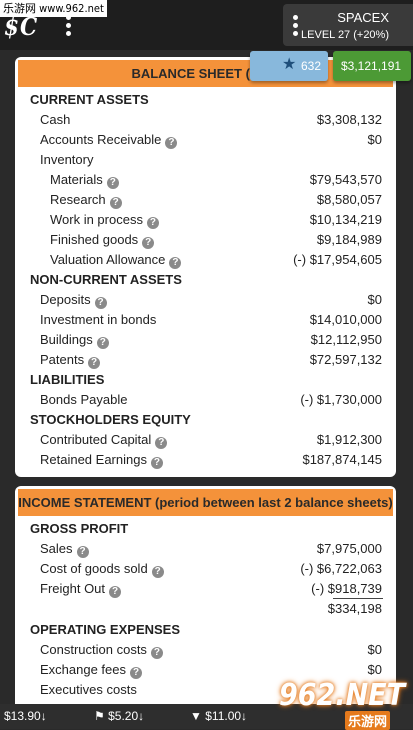 Image resolution: width=413 pixels, height=730 pixels. Describe the element at coordinates (205, 650) in the screenshot. I see `statement-row: Construction costs? $0` at that location.